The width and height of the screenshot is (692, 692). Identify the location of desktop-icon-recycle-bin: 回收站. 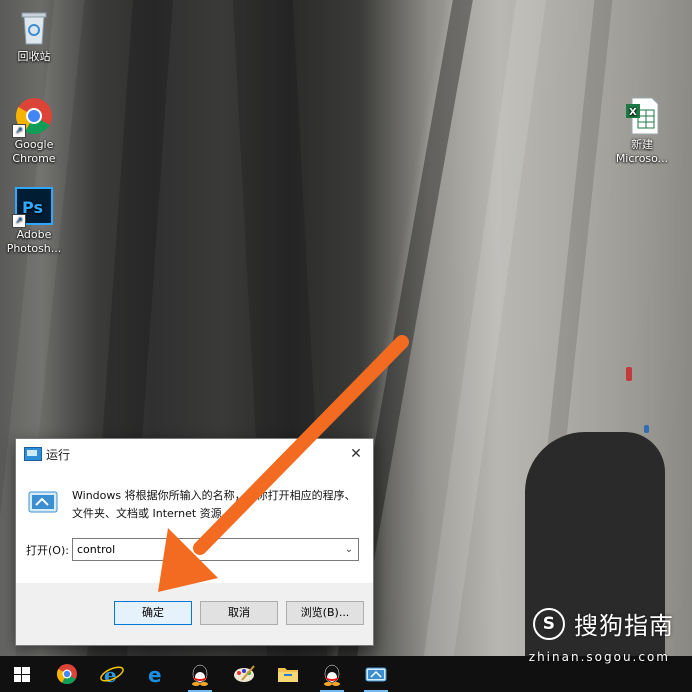
(34, 36).